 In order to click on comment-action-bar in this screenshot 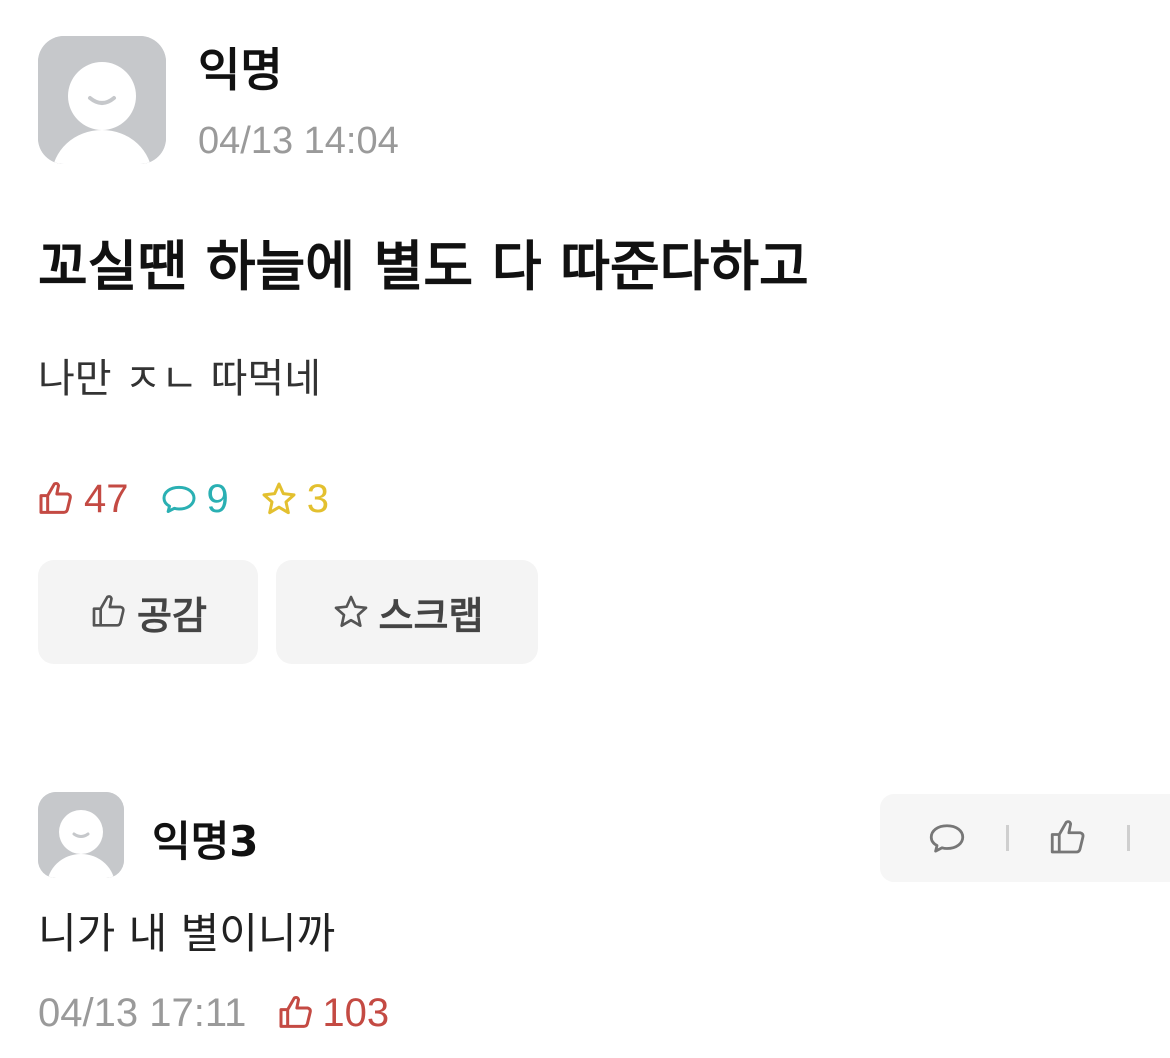, I will do `click(1025, 838)`.